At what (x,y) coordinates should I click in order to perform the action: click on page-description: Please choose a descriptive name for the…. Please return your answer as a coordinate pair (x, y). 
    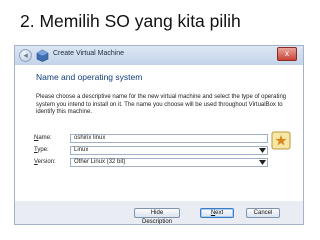
    Looking at the image, I should click on (161, 105).